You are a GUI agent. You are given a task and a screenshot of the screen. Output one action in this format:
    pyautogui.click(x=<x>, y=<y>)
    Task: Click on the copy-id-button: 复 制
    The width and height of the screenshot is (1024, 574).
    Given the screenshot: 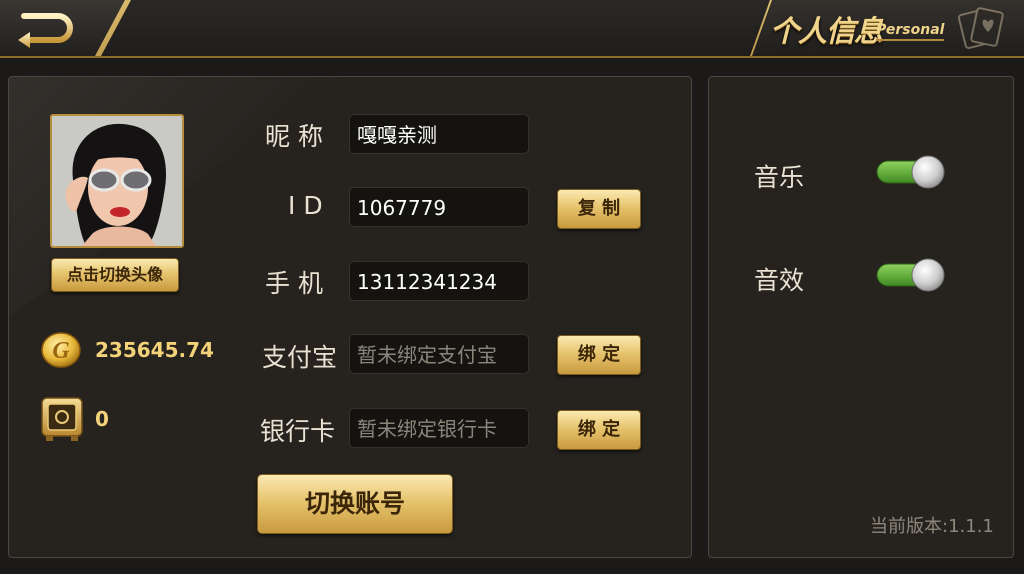 What is the action you would take?
    pyautogui.click(x=599, y=209)
    